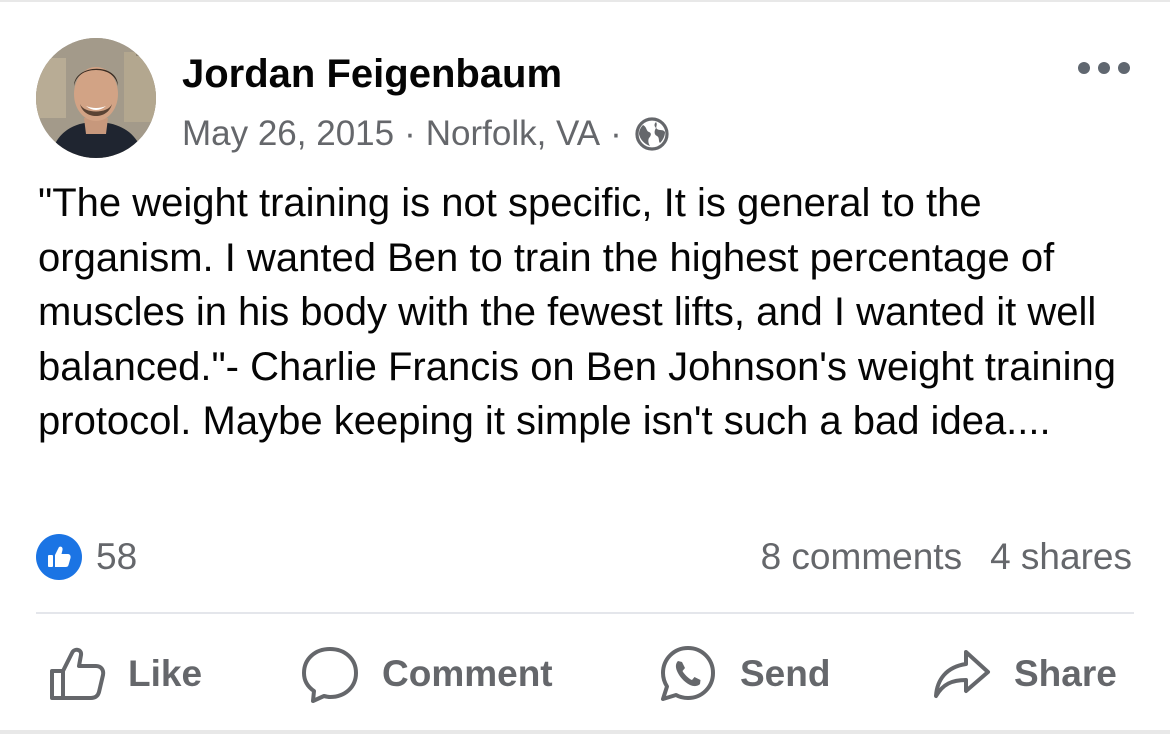 This screenshot has width=1170, height=734. I want to click on more-options-icon, so click(1104, 68).